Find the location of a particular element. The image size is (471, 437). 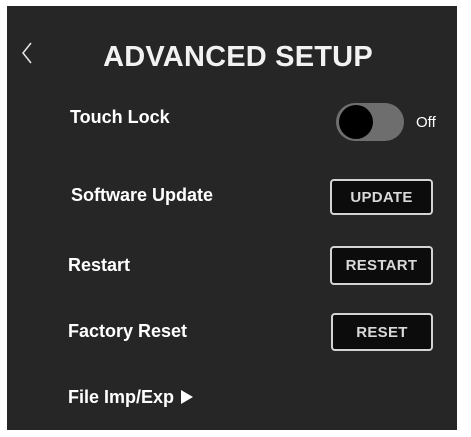

factory-reset-label: Factory Reset is located at coordinates (128, 331).